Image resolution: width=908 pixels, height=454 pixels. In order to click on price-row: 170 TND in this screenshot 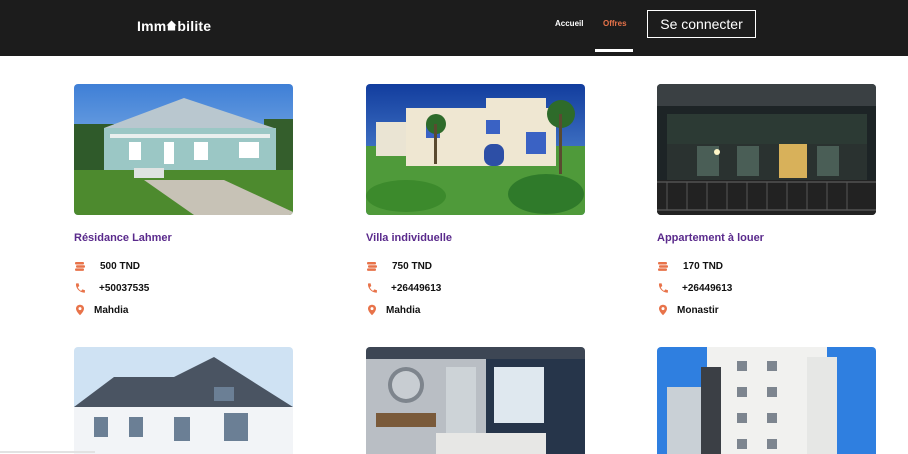, I will do `click(690, 266)`.